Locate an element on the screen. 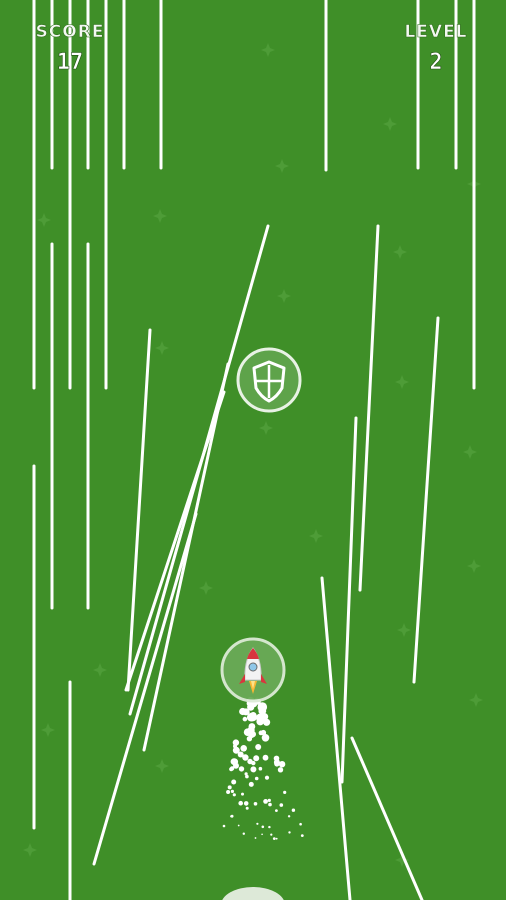  player-rocket is located at coordinates (253, 670).